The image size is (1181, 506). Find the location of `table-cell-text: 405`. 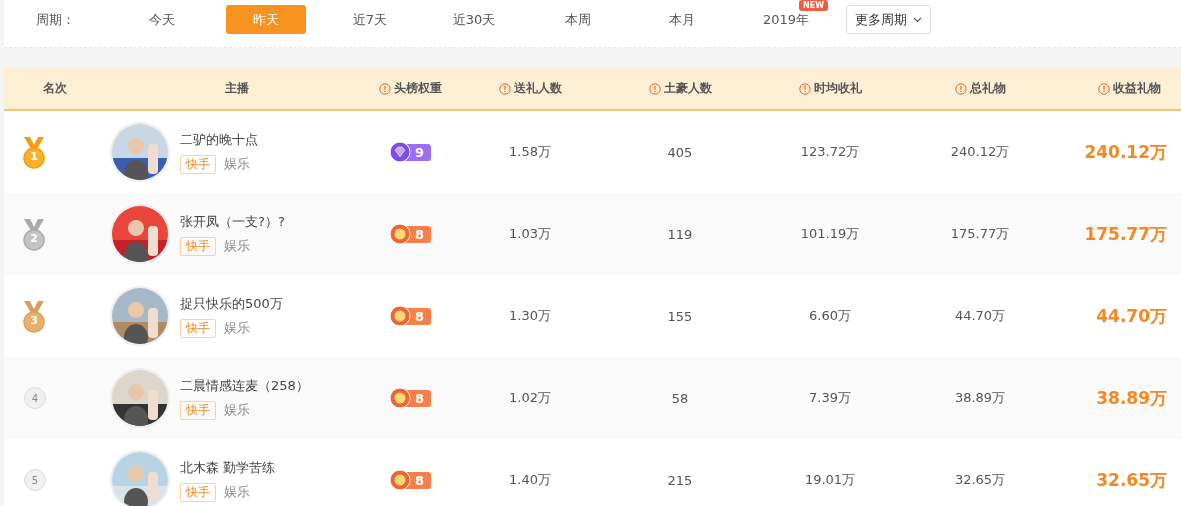

table-cell-text: 405 is located at coordinates (680, 152).